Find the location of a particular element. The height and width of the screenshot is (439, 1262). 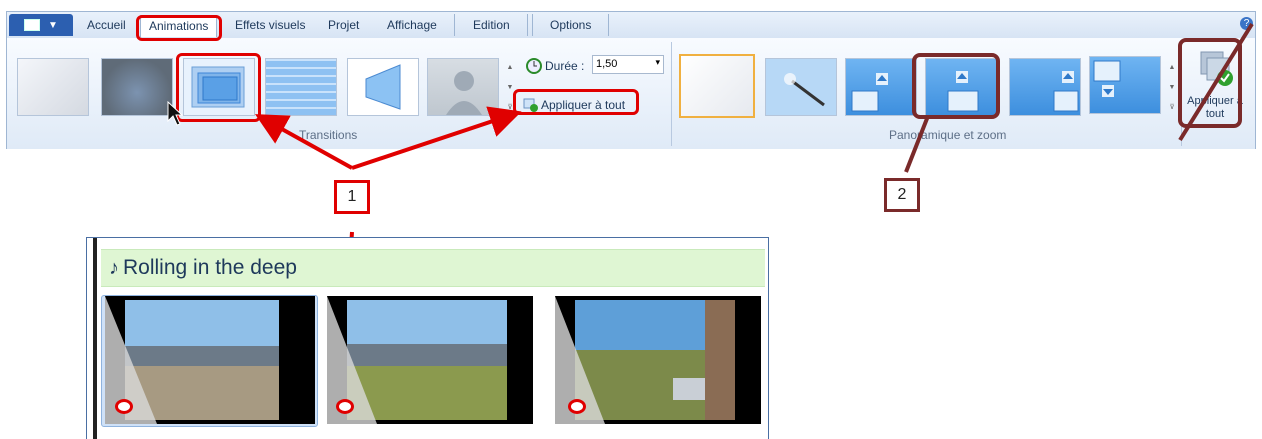

clip-2-thumbnail is located at coordinates (430, 360).